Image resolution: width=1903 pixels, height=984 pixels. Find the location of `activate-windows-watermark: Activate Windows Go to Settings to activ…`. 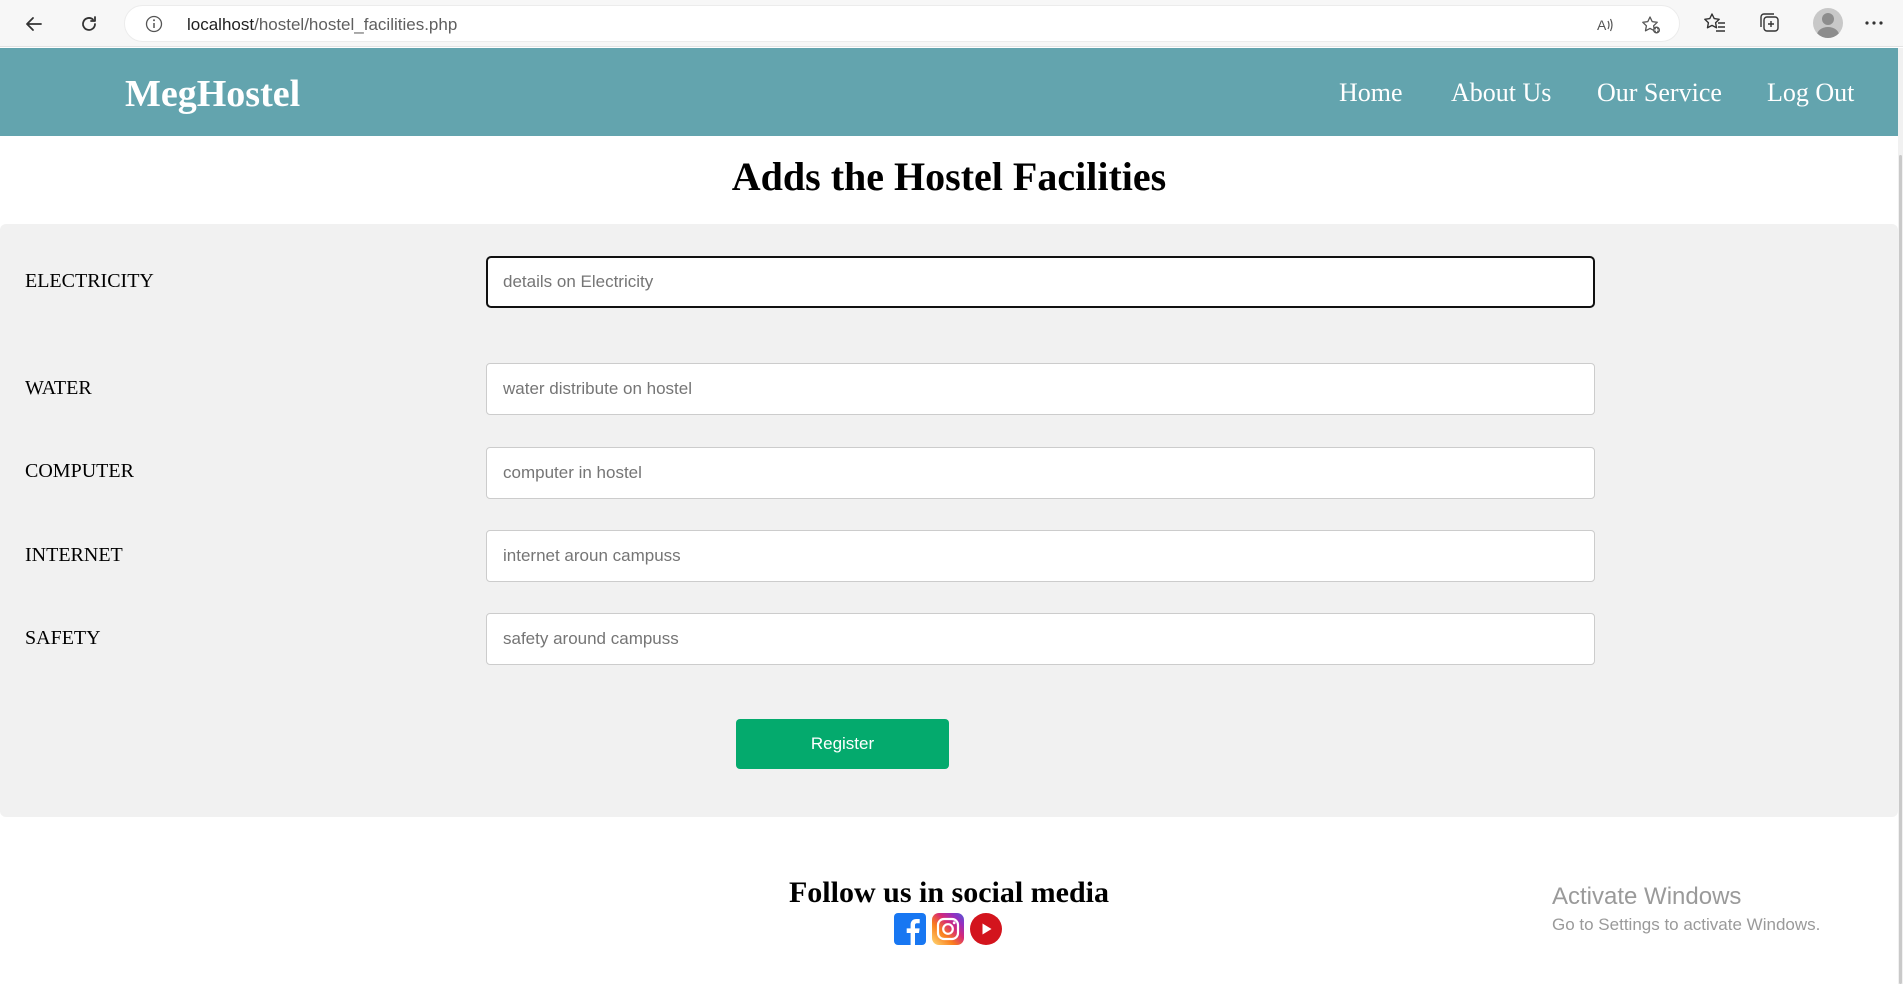

activate-windows-watermark: Activate Windows Go to Settings to activ… is located at coordinates (1686, 909).